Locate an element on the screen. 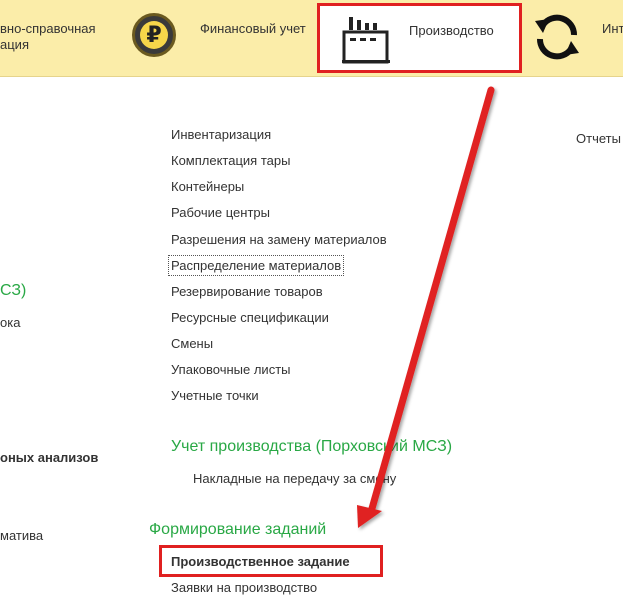  section-production: Производство is located at coordinates (419, 38).